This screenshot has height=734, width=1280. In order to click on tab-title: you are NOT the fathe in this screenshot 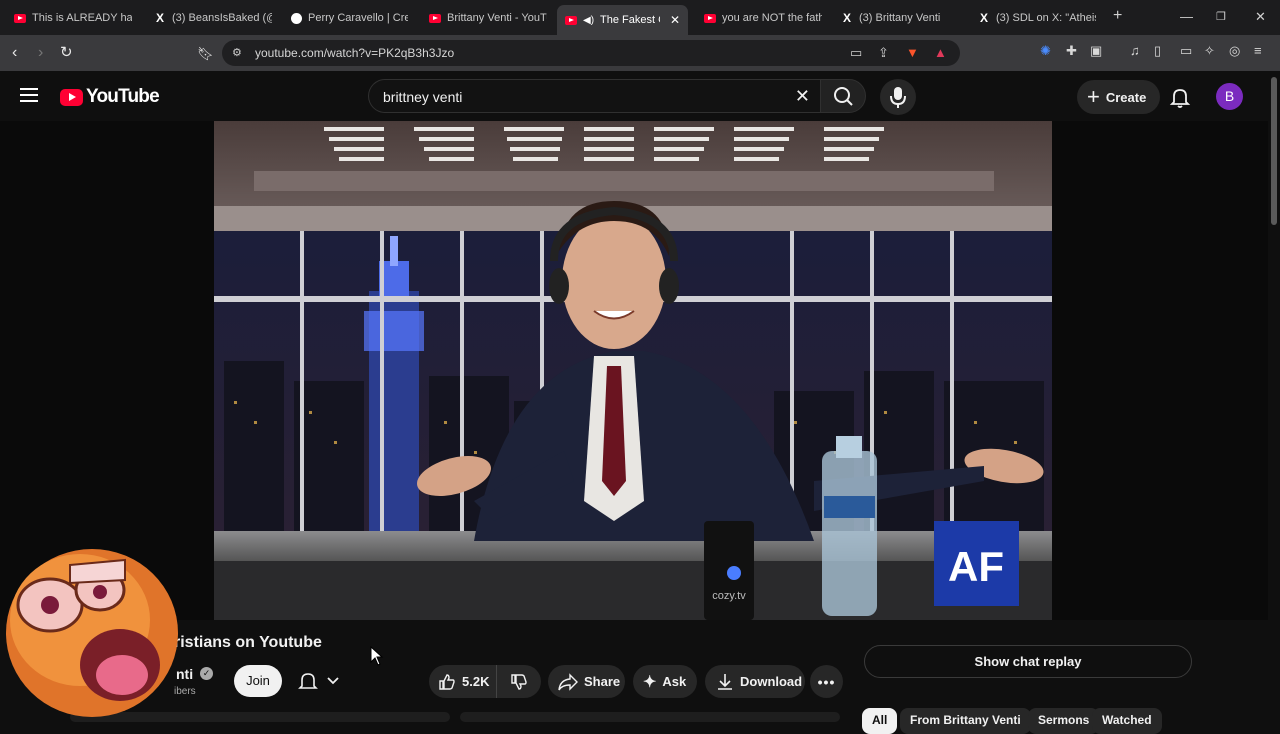, I will do `click(772, 18)`.